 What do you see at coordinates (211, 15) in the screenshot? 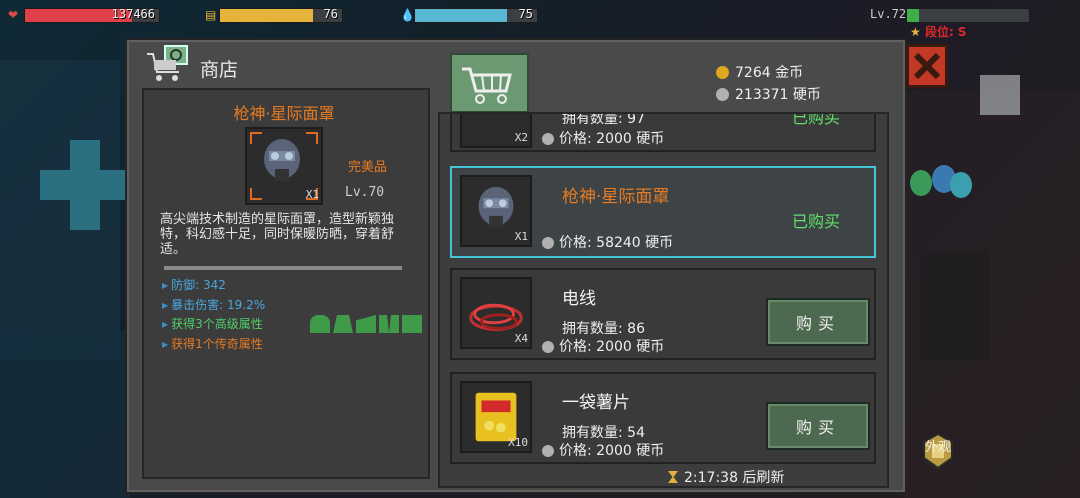
I see `food-icon: ▤` at bounding box center [211, 15].